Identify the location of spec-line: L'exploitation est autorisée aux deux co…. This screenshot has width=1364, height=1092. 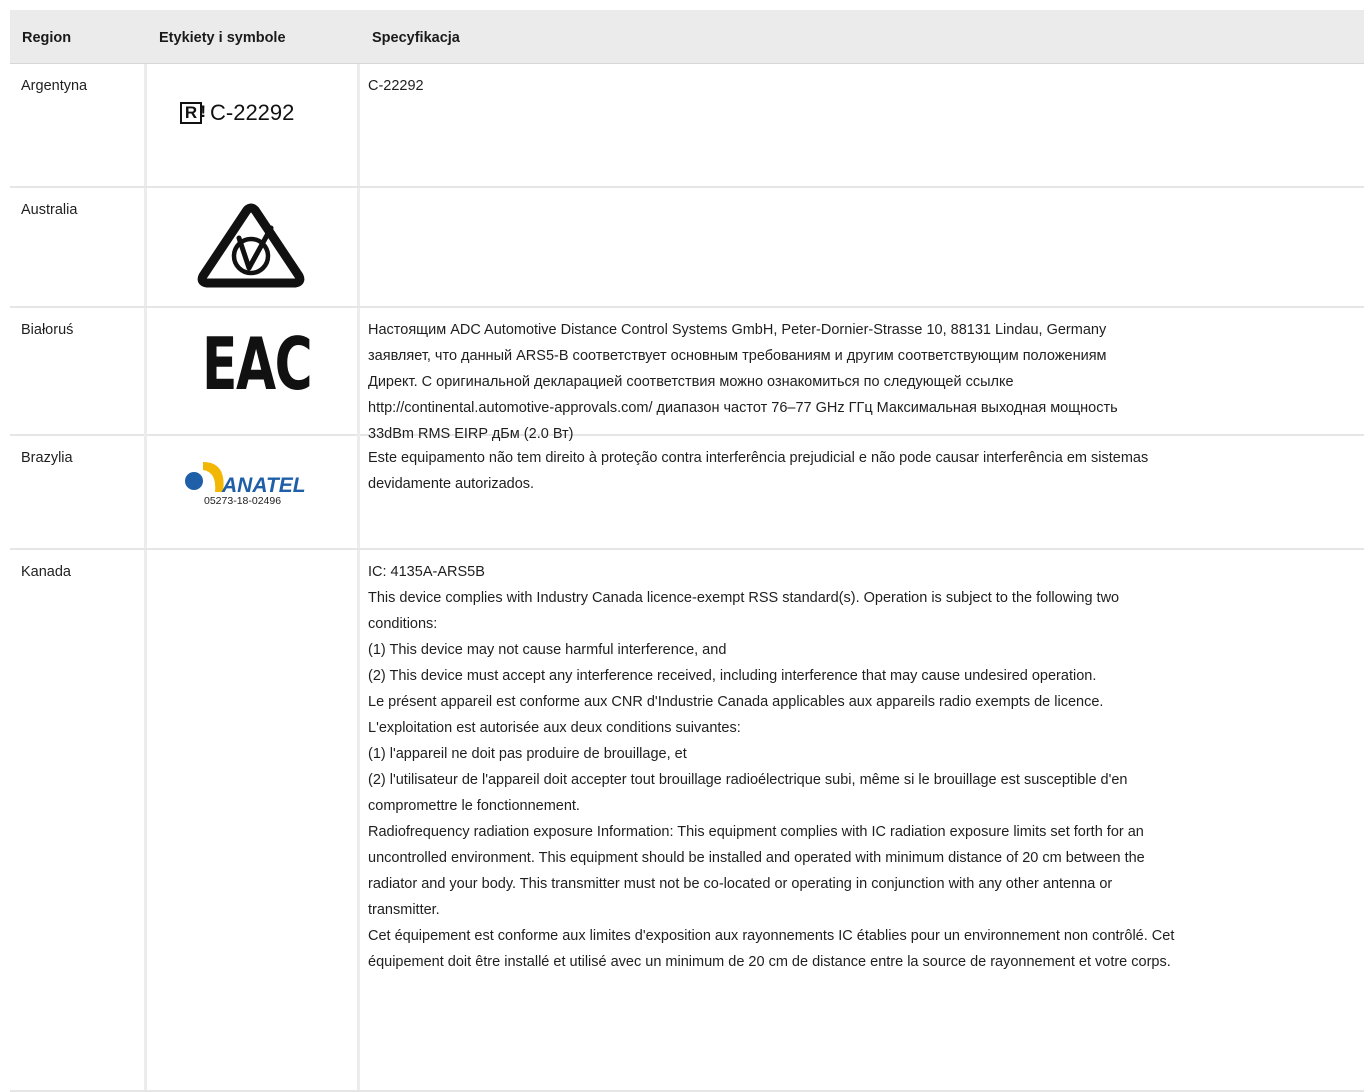
(554, 728).